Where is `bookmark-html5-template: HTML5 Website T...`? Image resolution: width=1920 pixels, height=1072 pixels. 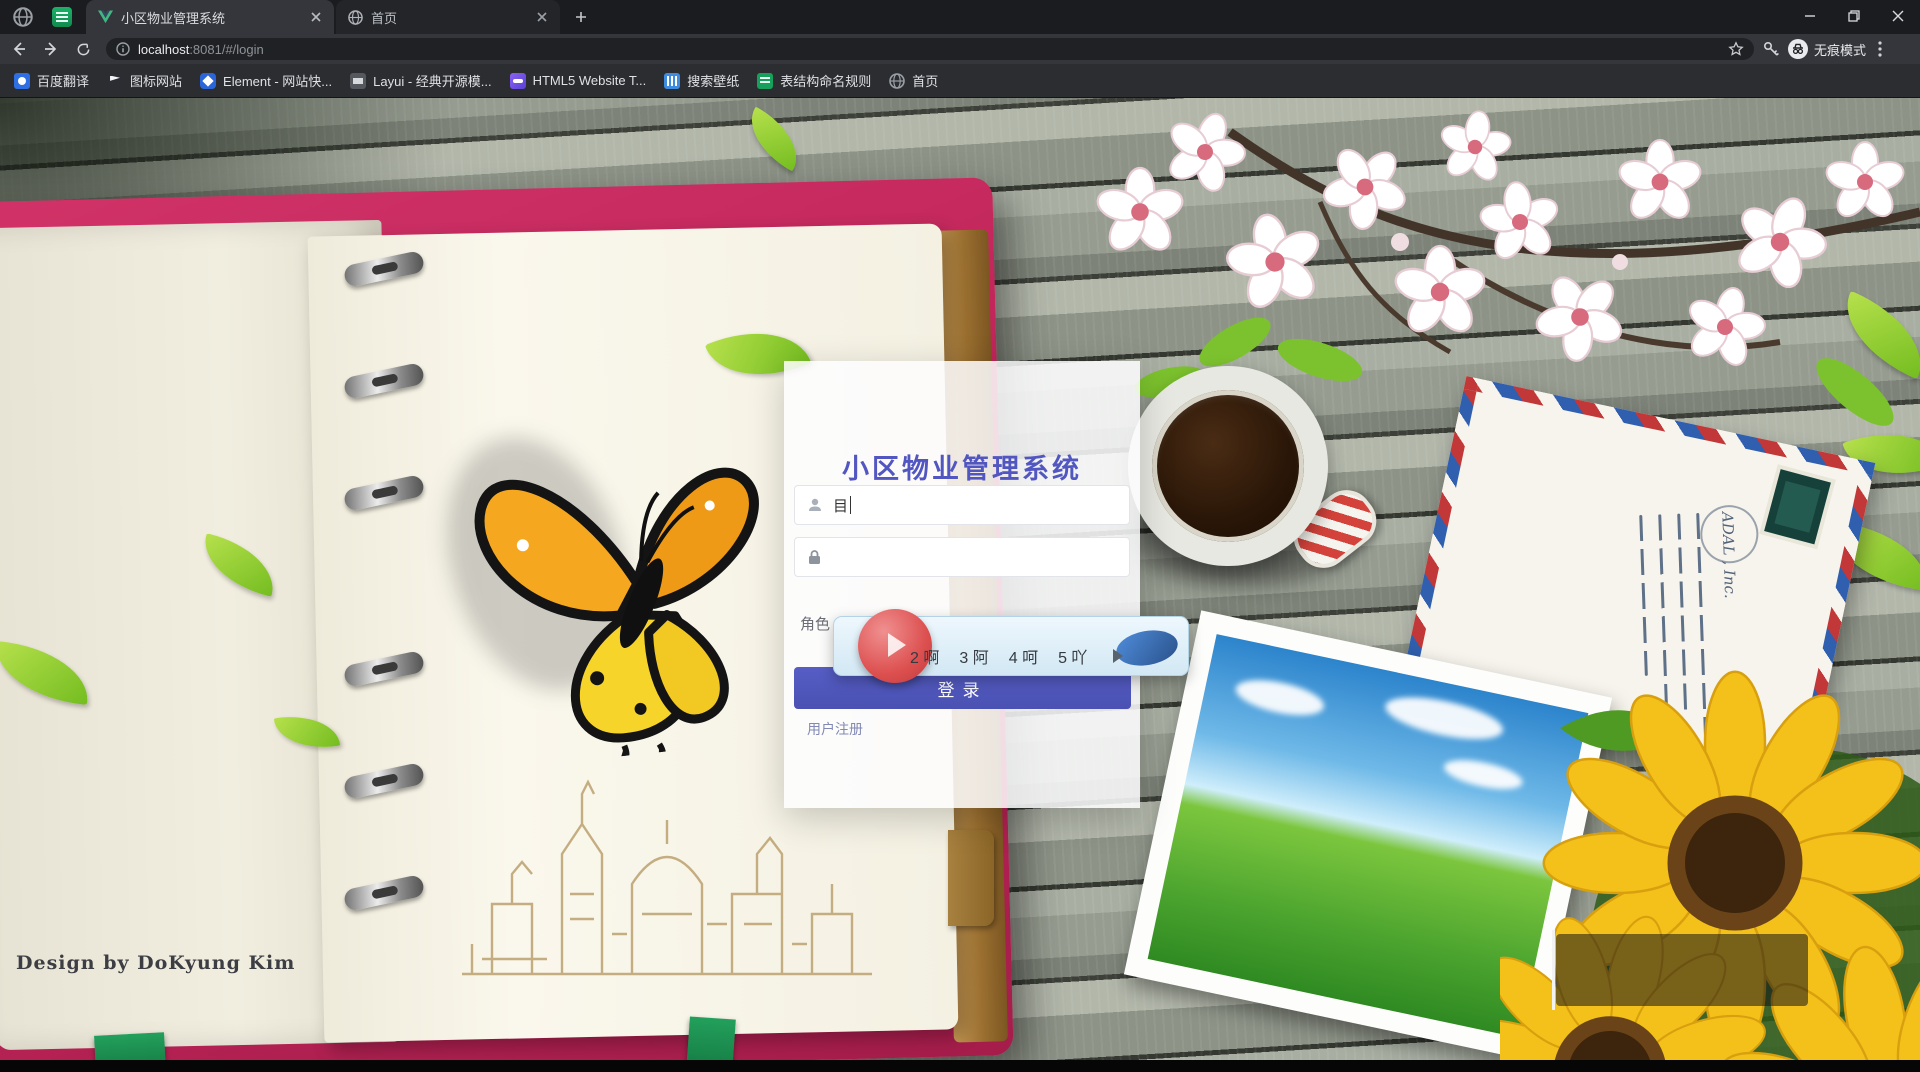
bookmark-html5-template: HTML5 Website T... is located at coordinates (577, 80).